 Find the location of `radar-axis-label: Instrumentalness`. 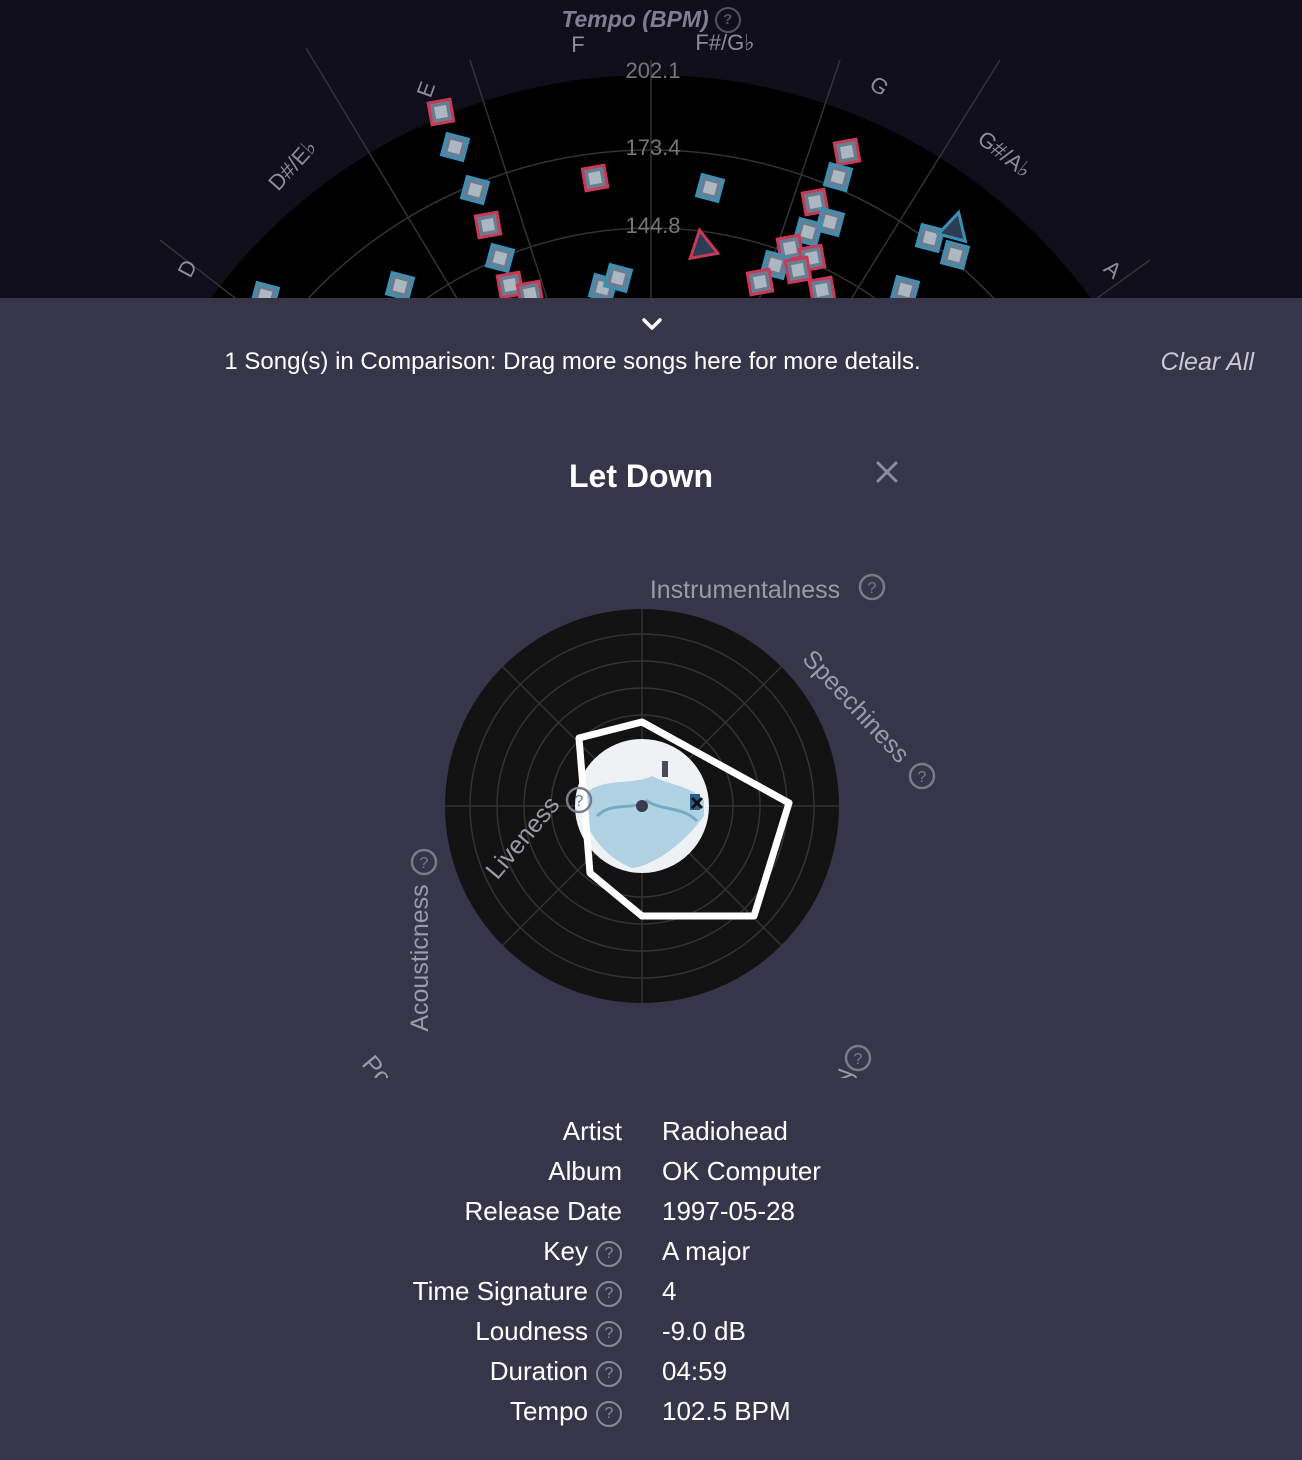

radar-axis-label: Instrumentalness is located at coordinates (745, 590).